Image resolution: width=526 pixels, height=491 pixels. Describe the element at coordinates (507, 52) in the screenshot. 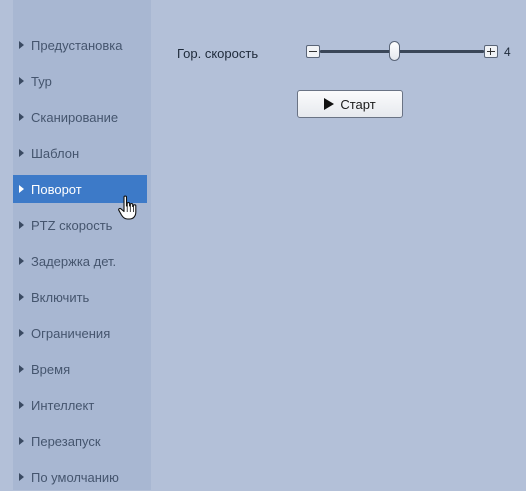

I see `speed-value: 4` at that location.